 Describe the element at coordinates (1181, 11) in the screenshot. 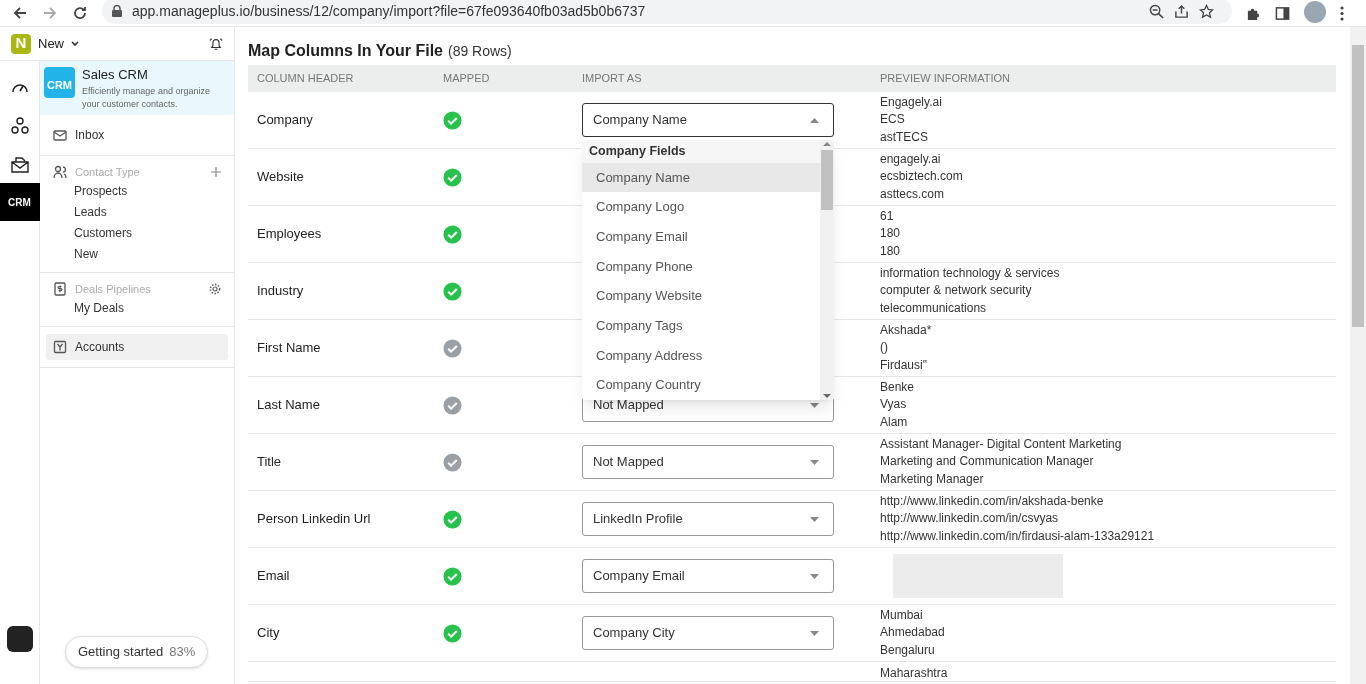

I see `share-icon` at that location.